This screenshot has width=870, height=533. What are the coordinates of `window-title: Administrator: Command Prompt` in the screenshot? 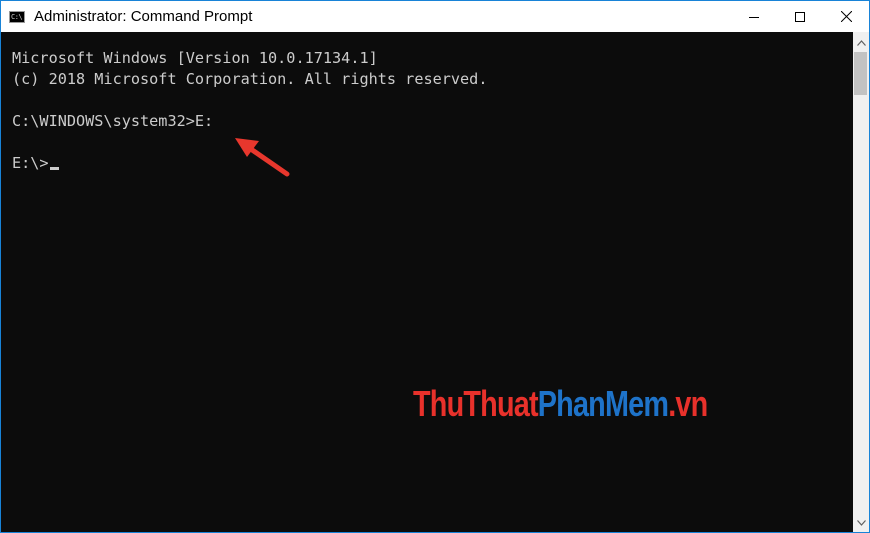 It's located at (143, 16).